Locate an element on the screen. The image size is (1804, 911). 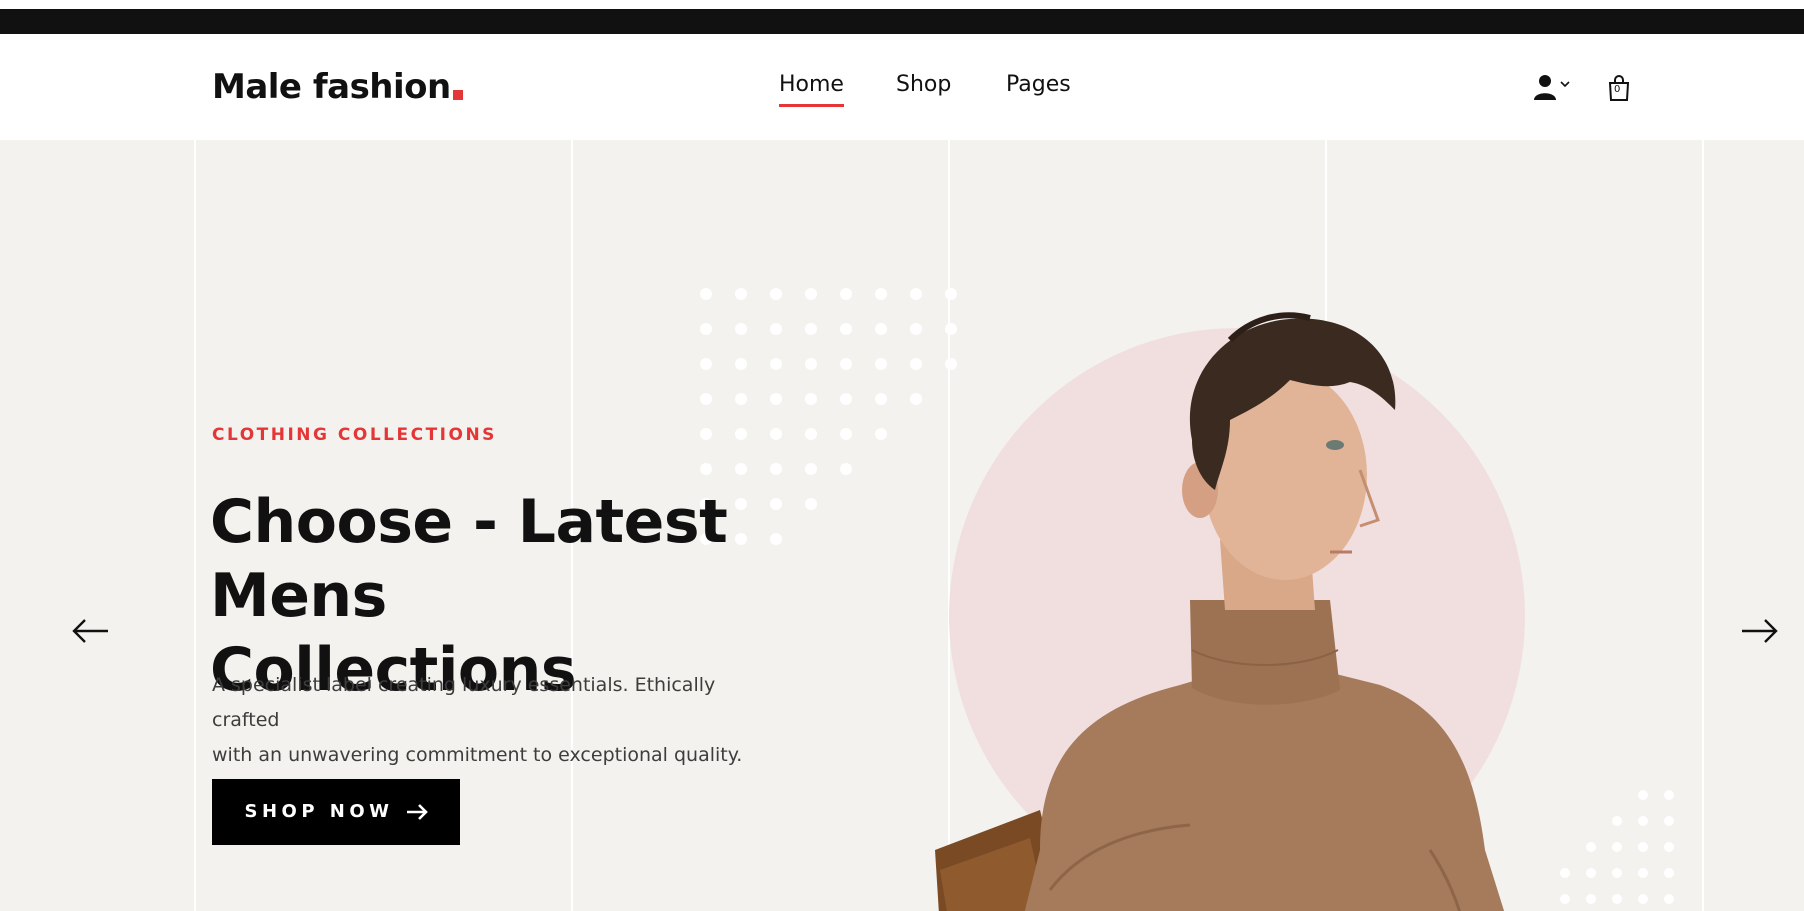
site-header: Male fashion Home Shop Pages 0 is located at coordinates (902, 87).